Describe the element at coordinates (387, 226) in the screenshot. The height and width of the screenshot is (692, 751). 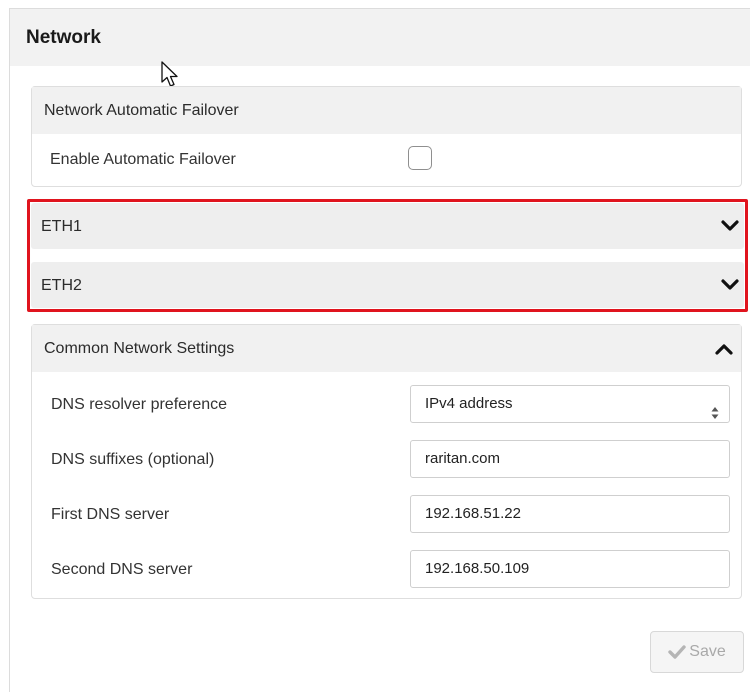
I see `eth1-section-header: ETH1` at that location.